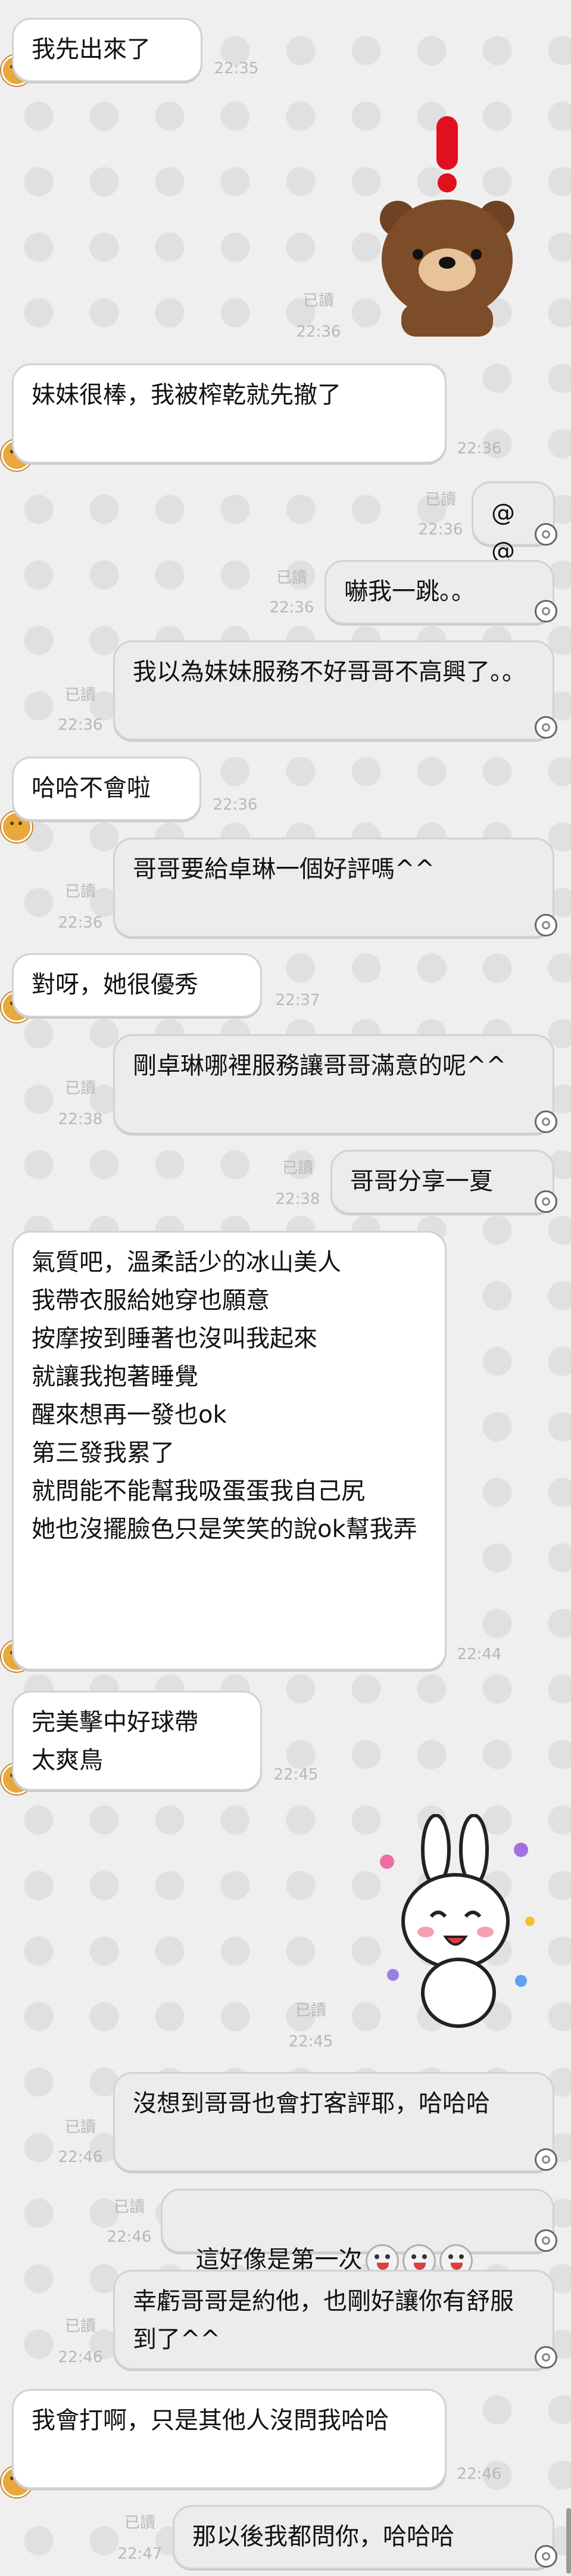 The image size is (571, 2576). I want to click on message-bubble-outgoing: 沒想到哥哥也會打客評耶，哈哈哈, so click(333, 2122).